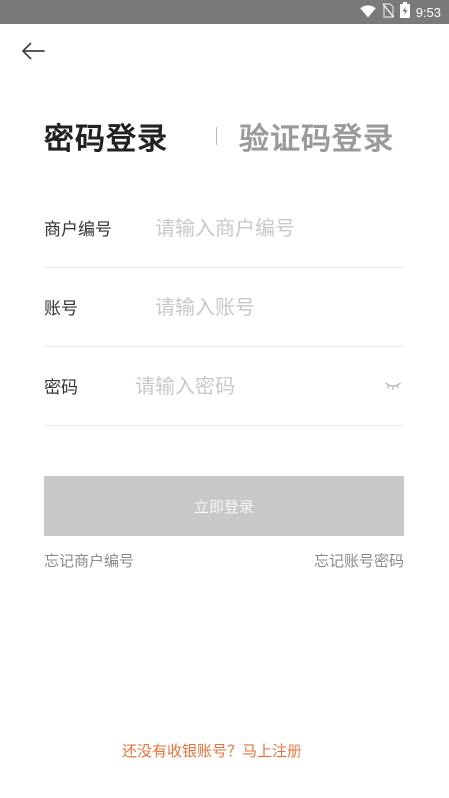 Image resolution: width=449 pixels, height=798 pixels. I want to click on register-fade-overlay, so click(330, 748).